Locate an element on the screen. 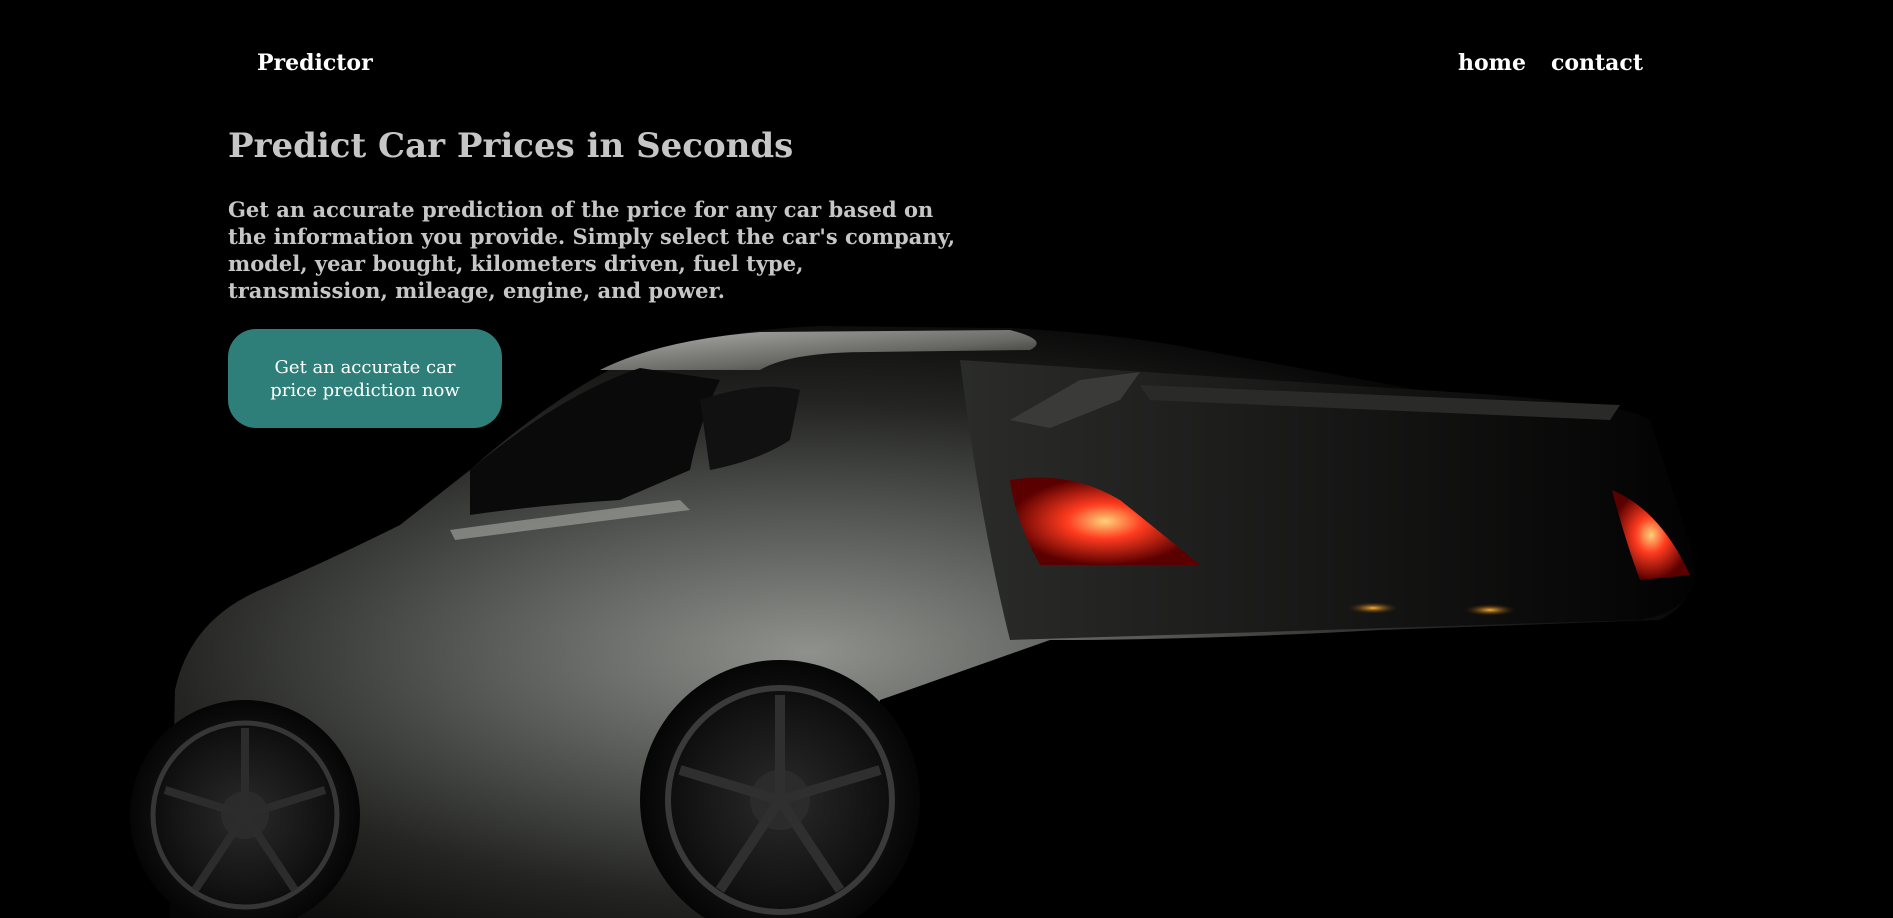 The width and height of the screenshot is (1893, 918). hero-title: Predict Car Prices in Seconds is located at coordinates (511, 146).